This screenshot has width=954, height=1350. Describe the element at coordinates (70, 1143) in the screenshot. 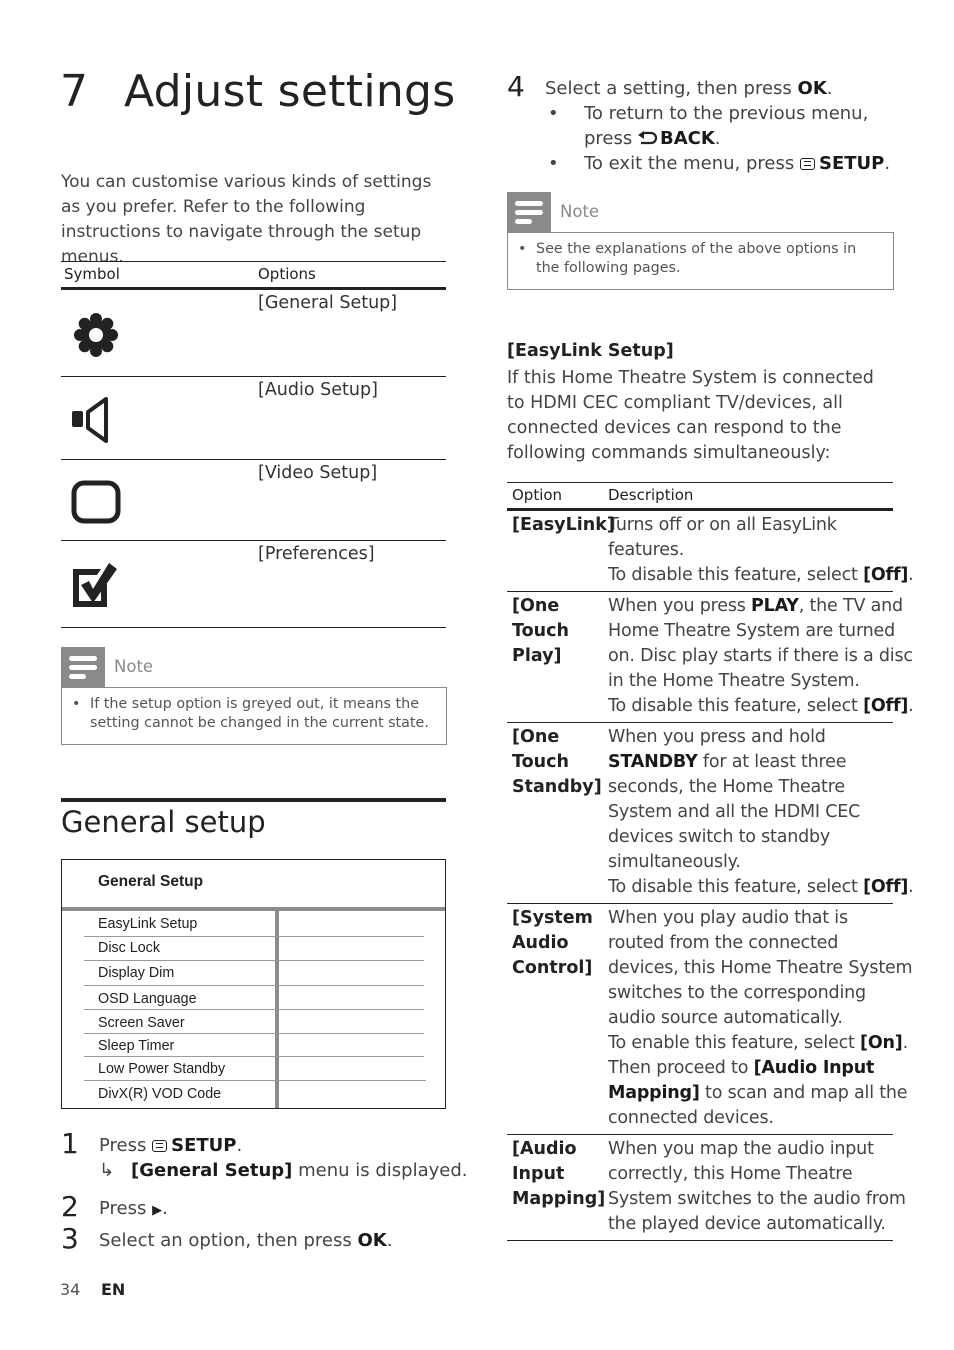

I see `step-number: 1` at that location.